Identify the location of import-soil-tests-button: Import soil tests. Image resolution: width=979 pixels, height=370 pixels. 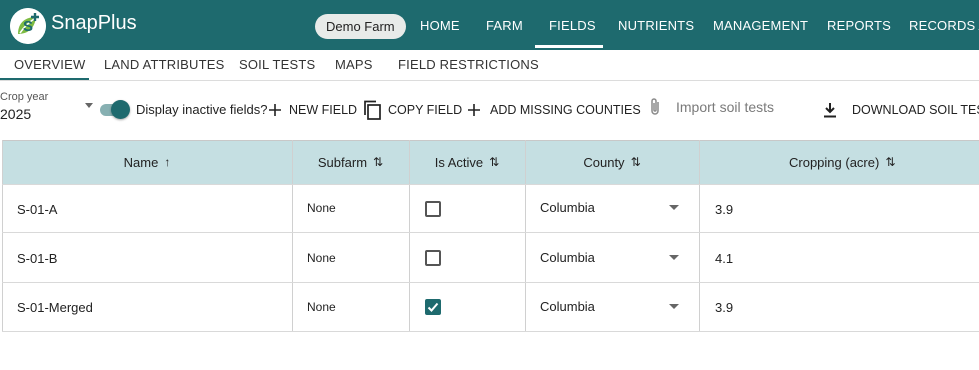
(711, 107).